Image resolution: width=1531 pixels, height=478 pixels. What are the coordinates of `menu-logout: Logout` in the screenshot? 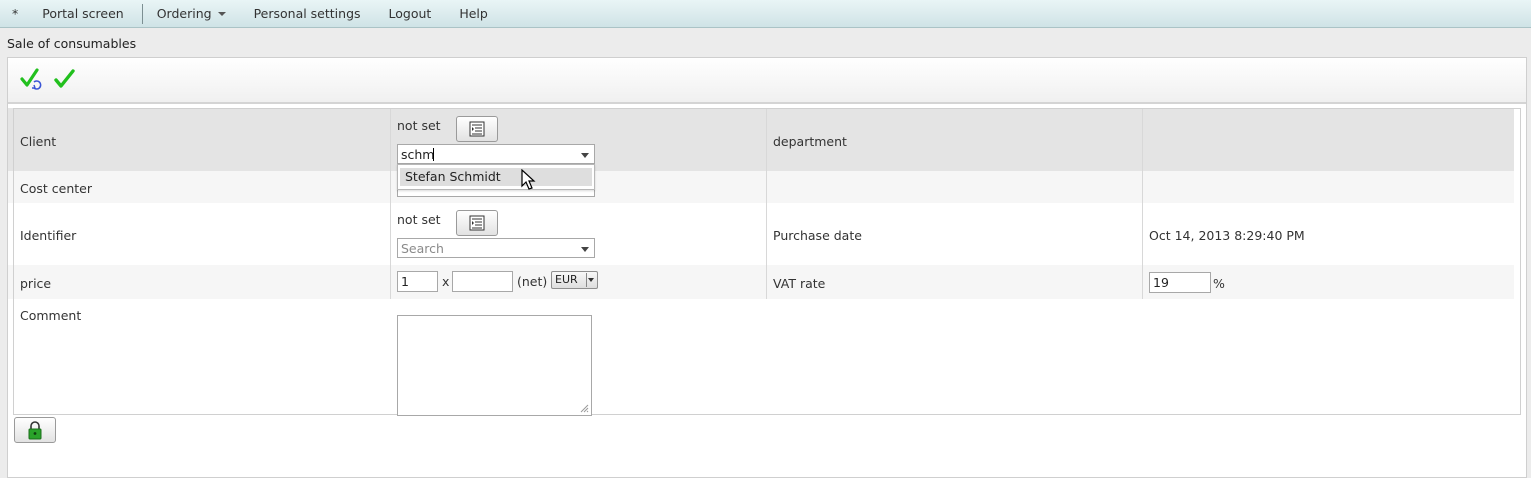 It's located at (410, 14).